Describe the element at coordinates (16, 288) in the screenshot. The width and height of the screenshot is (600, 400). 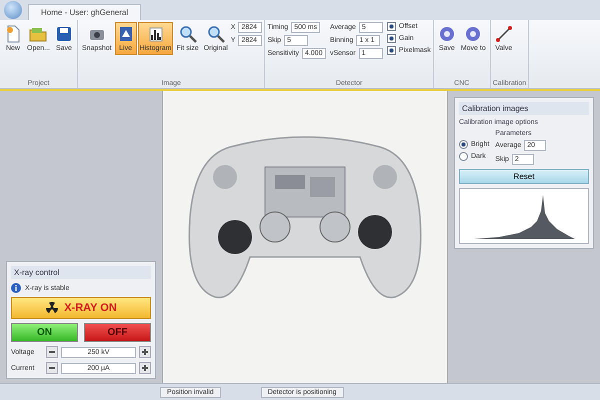
I see `info-icon` at that location.